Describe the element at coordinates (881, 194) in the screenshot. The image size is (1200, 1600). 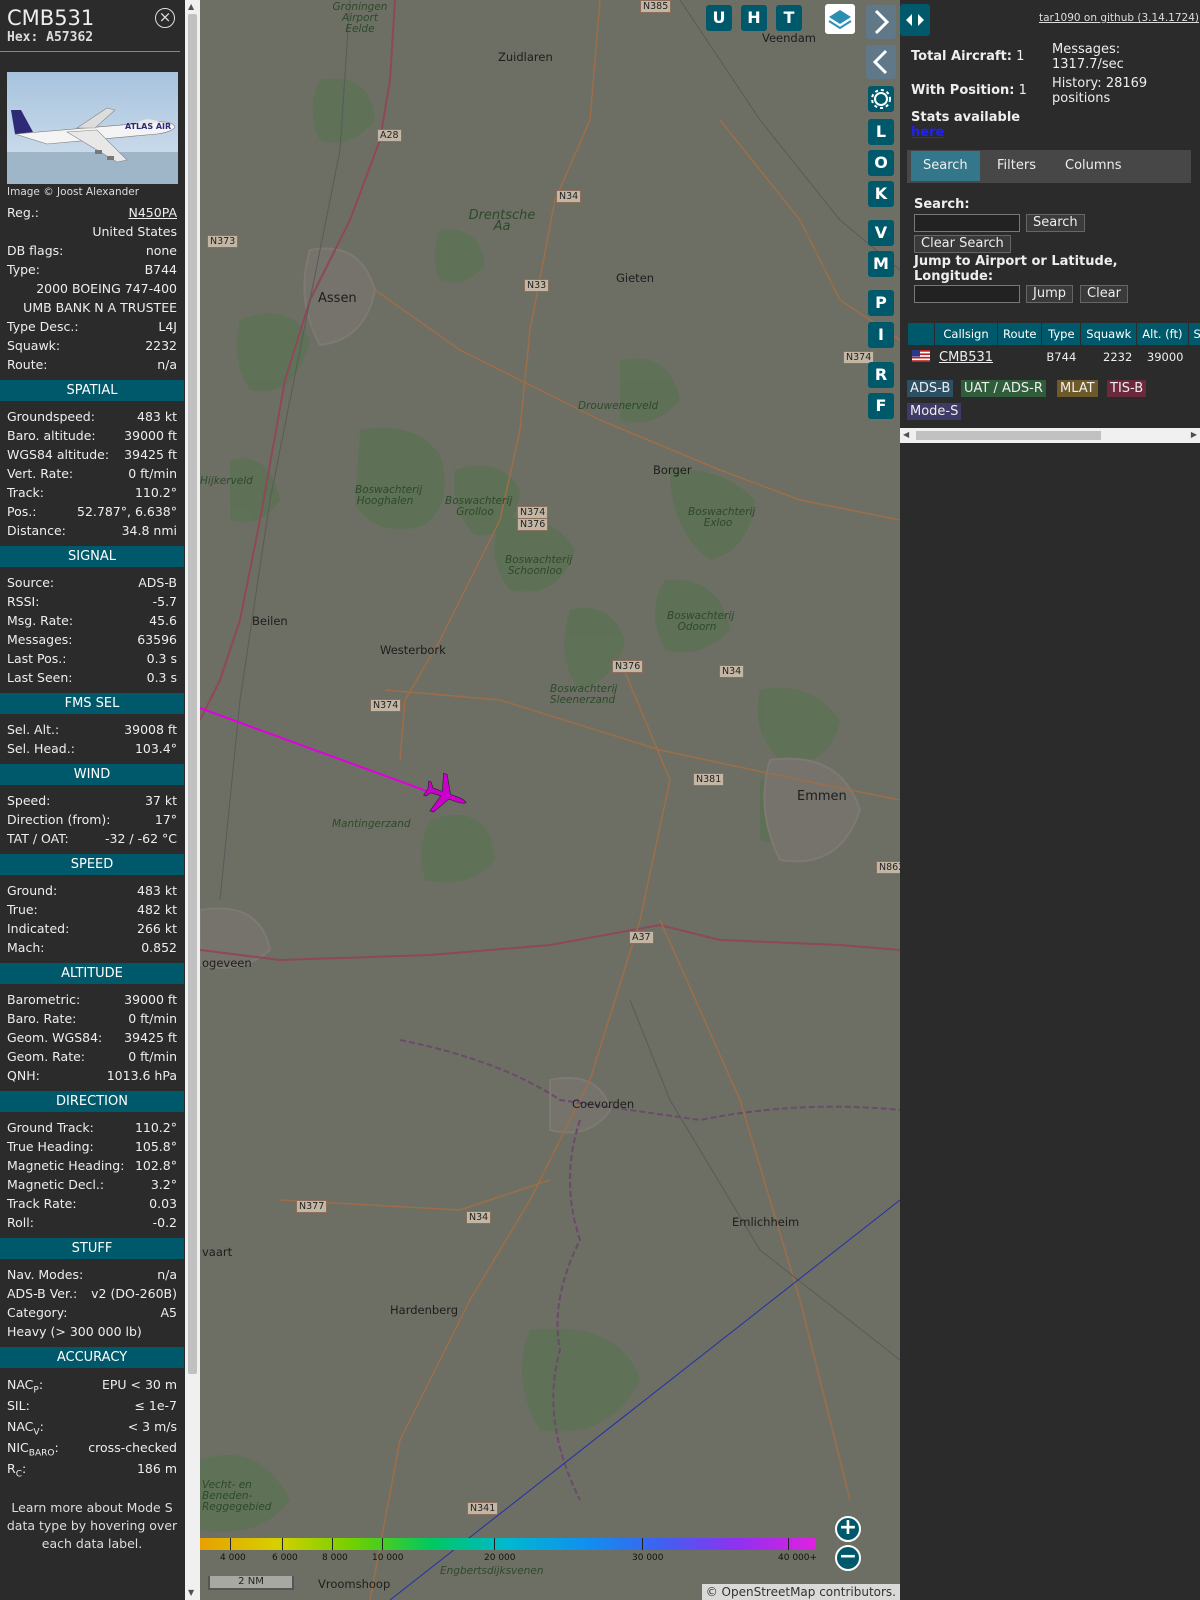
I see `map-button-k: K` at that location.